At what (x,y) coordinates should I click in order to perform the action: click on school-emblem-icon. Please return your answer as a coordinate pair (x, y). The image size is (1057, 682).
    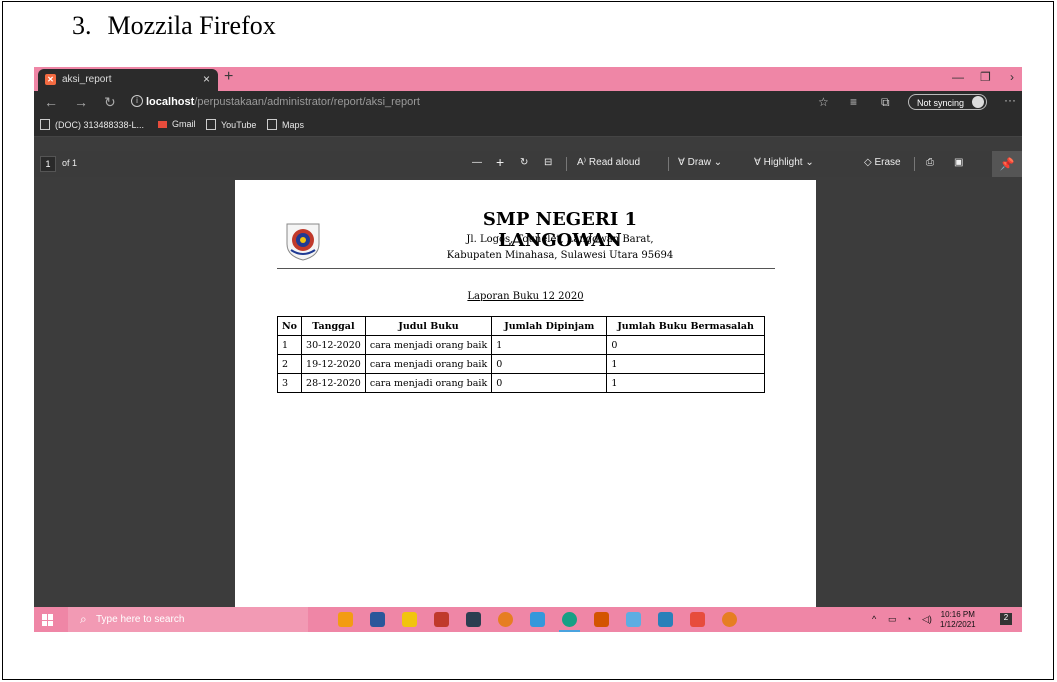
    Looking at the image, I should click on (303, 242).